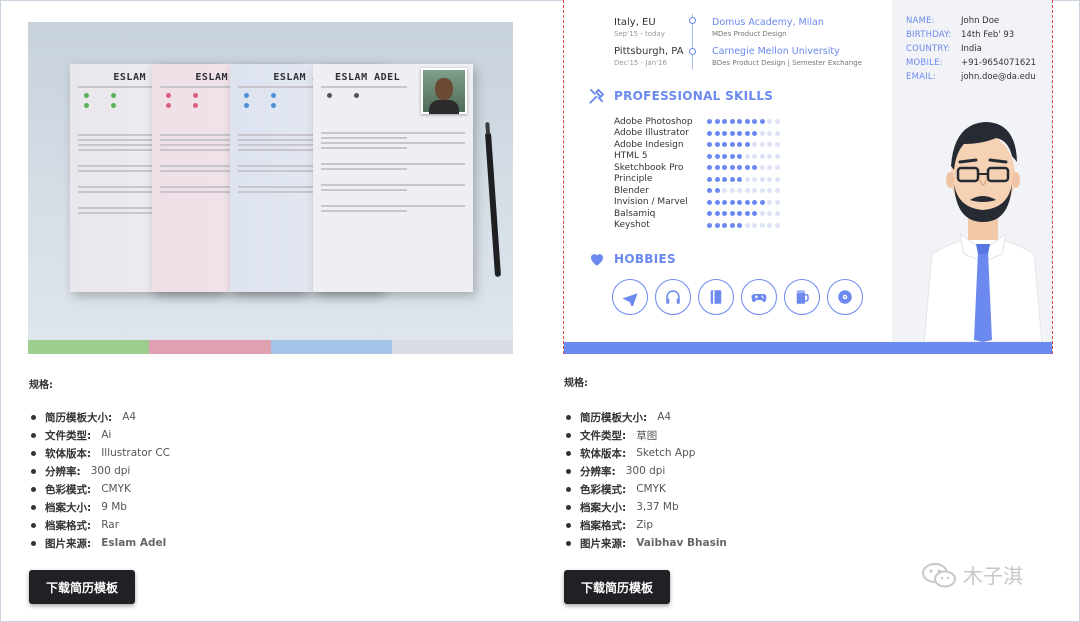 The image size is (1080, 622). Describe the element at coordinates (697, 122) in the screenshot. I see `skill-row: Adobe Photoshop` at that location.